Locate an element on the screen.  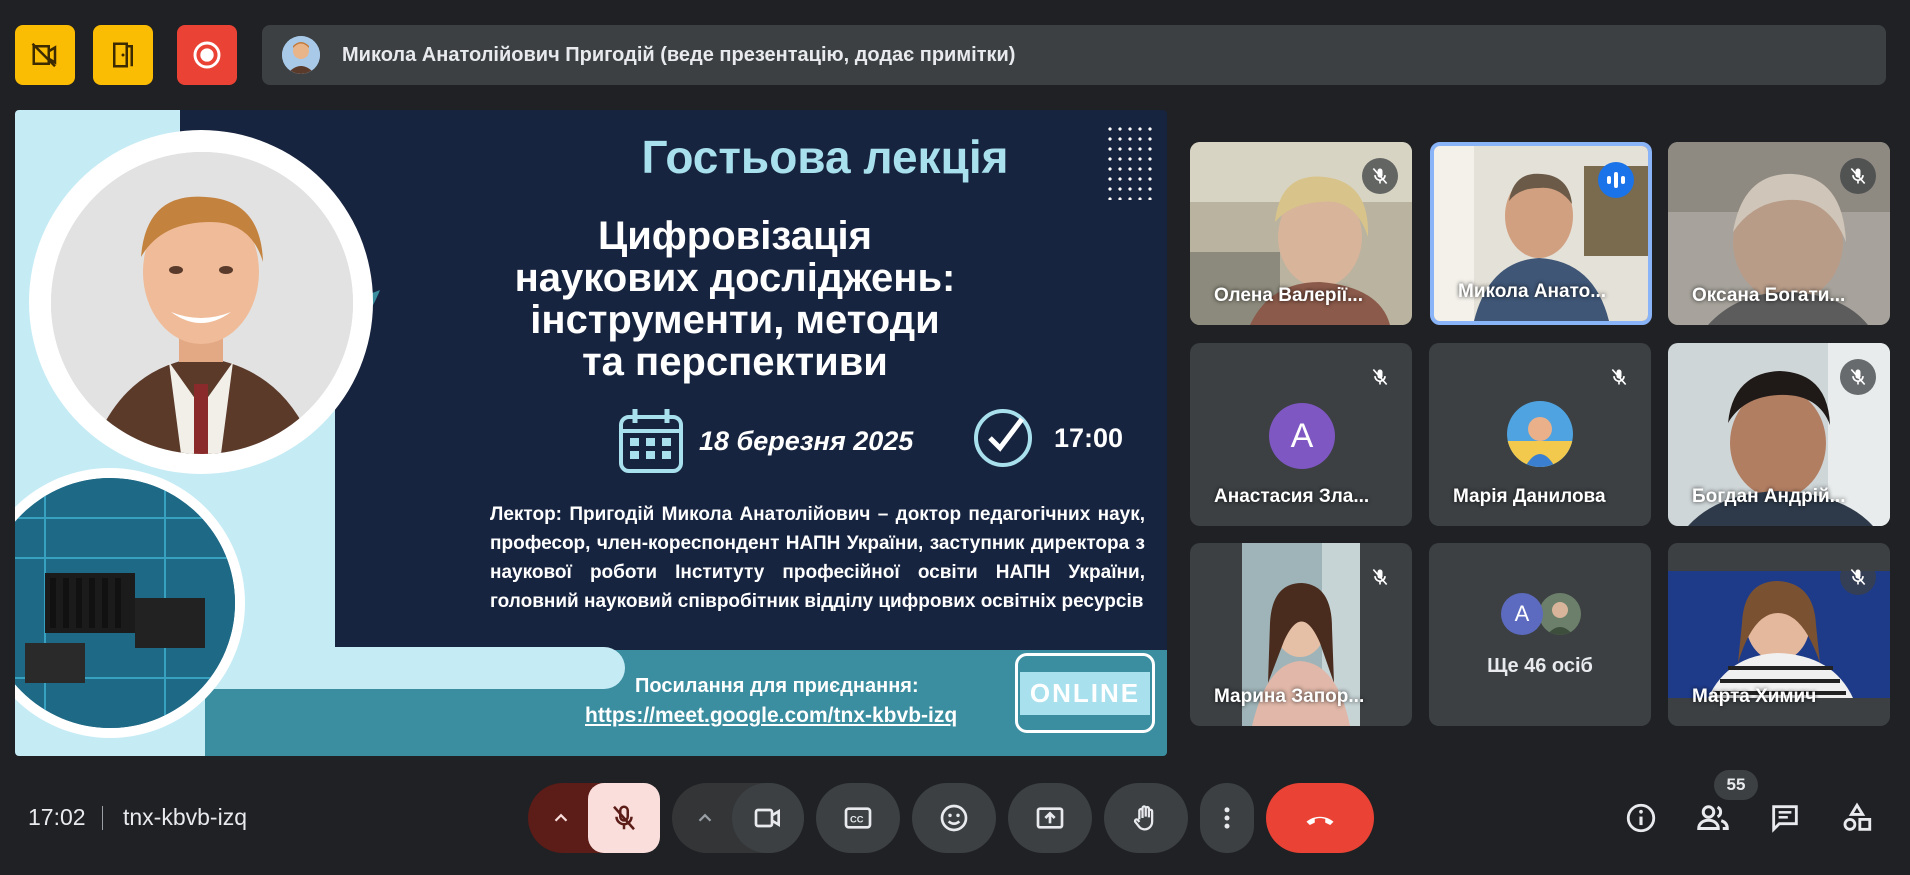
activities-icon is located at coordinates (1857, 816).